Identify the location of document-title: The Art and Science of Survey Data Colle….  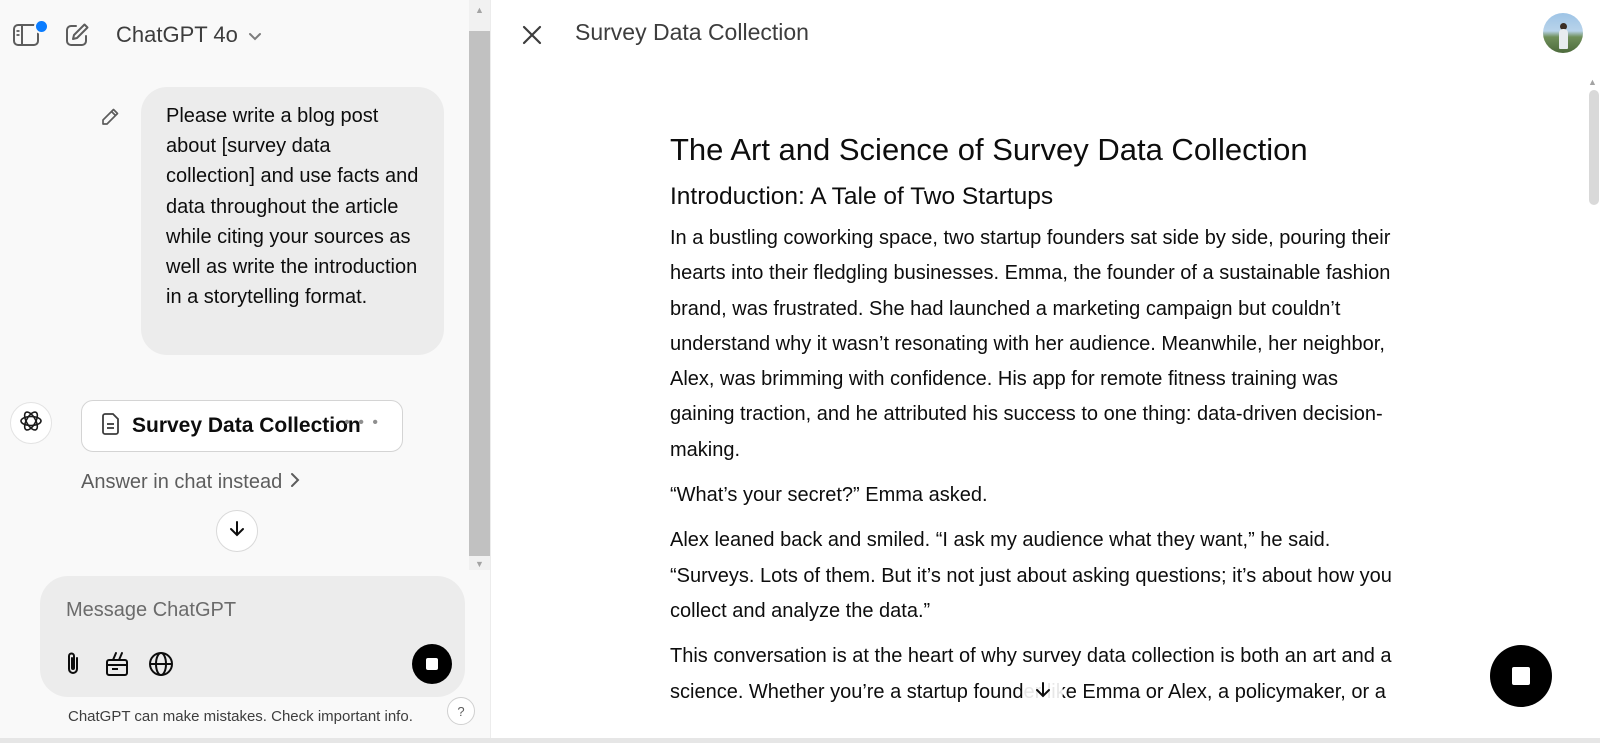
(989, 149).